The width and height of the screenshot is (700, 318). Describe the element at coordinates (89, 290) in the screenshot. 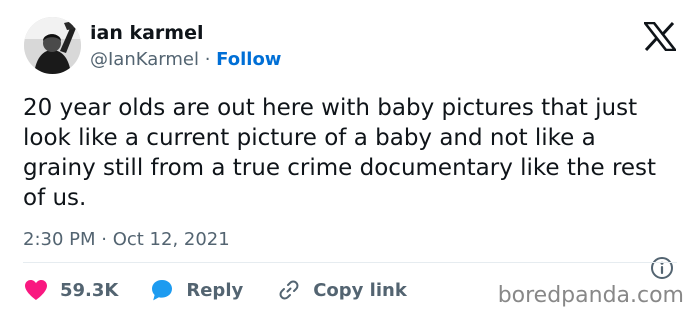

I see `like-count: 59.3K` at that location.